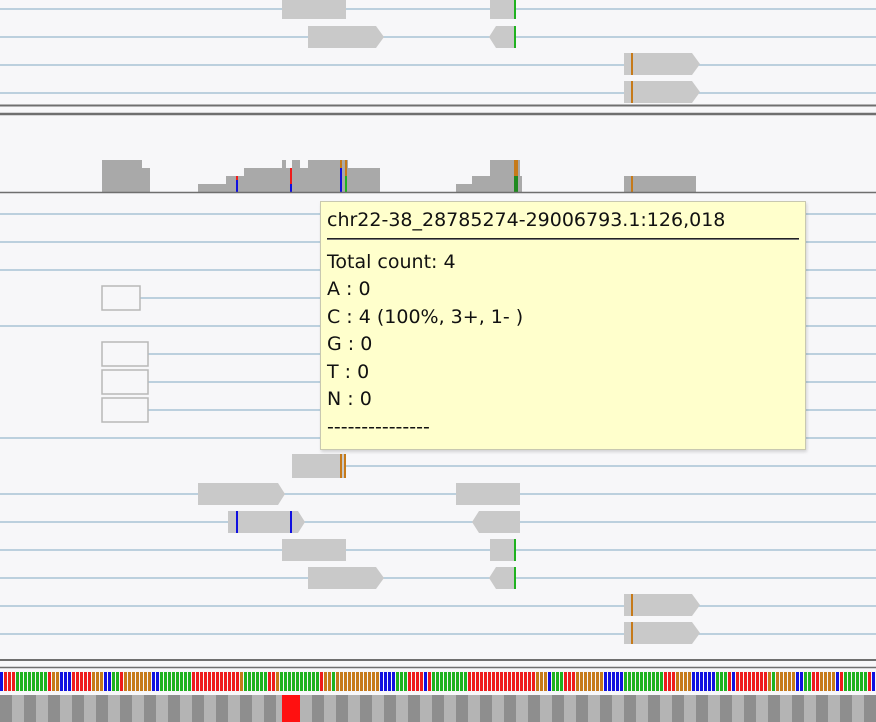  Describe the element at coordinates (516, 168) in the screenshot. I see `coverage-mismatch-G` at that location.